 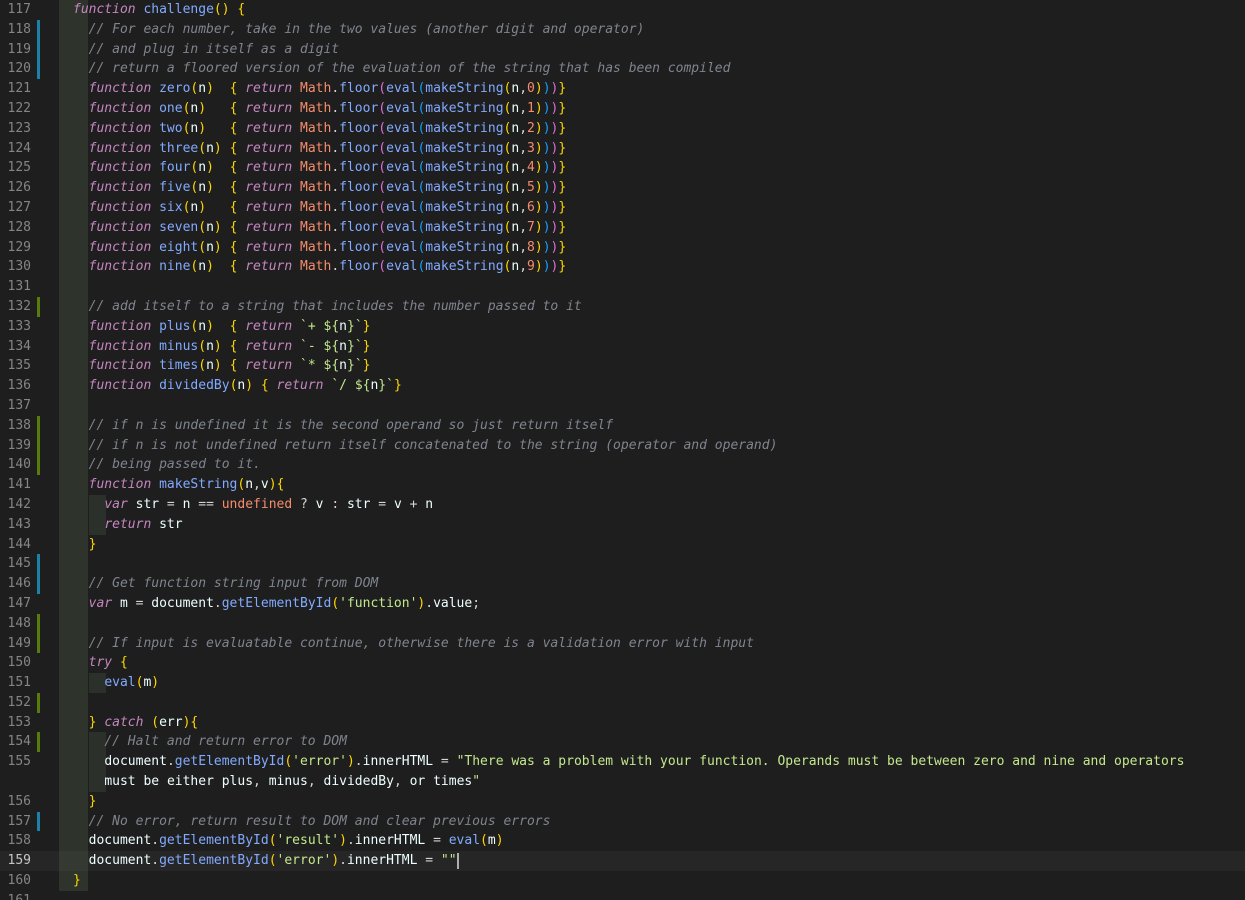 What do you see at coordinates (622, 287) in the screenshot?
I see `code-line: 131` at bounding box center [622, 287].